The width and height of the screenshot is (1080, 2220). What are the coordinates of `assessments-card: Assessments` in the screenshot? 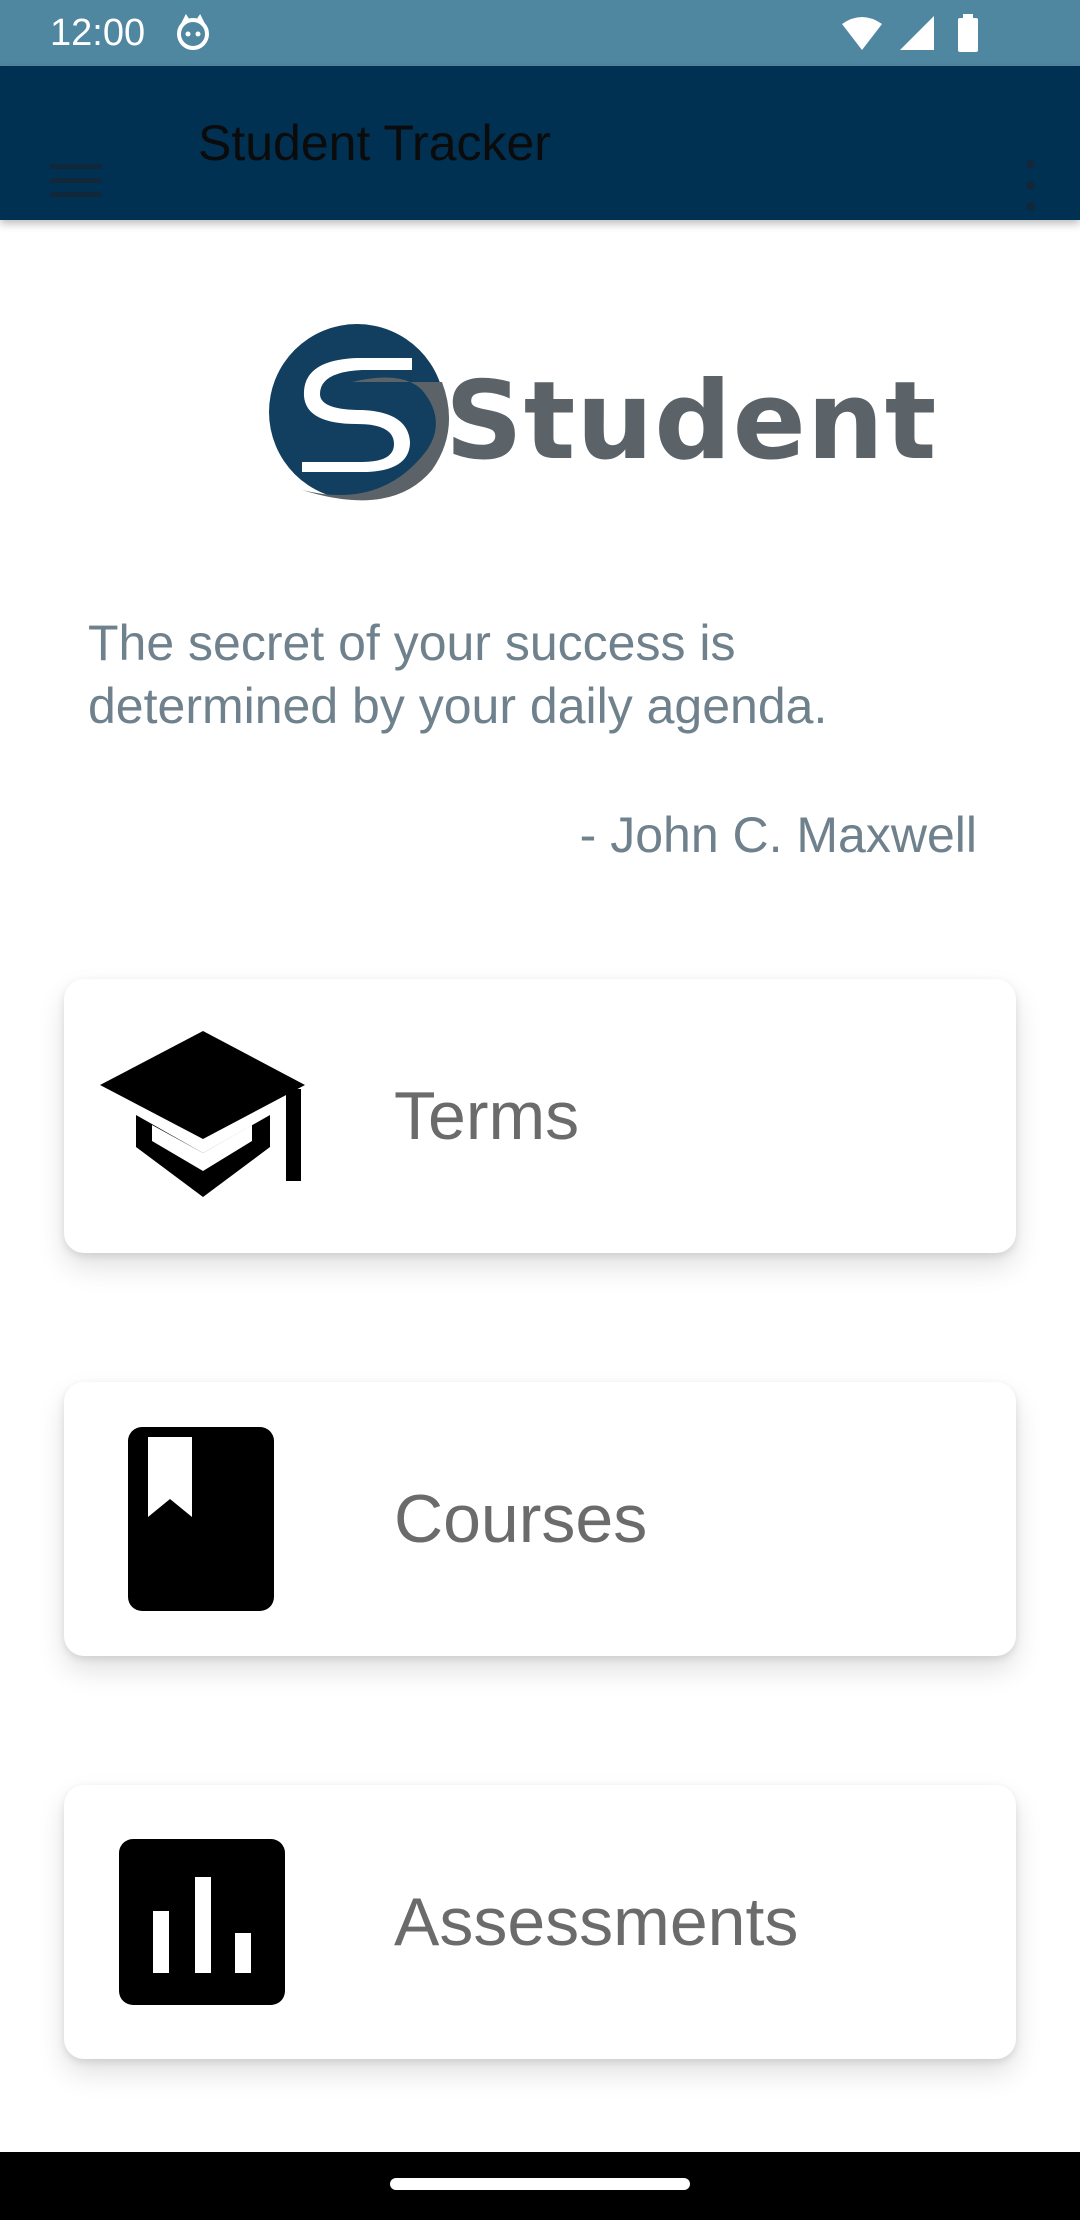 It's located at (540, 1922).